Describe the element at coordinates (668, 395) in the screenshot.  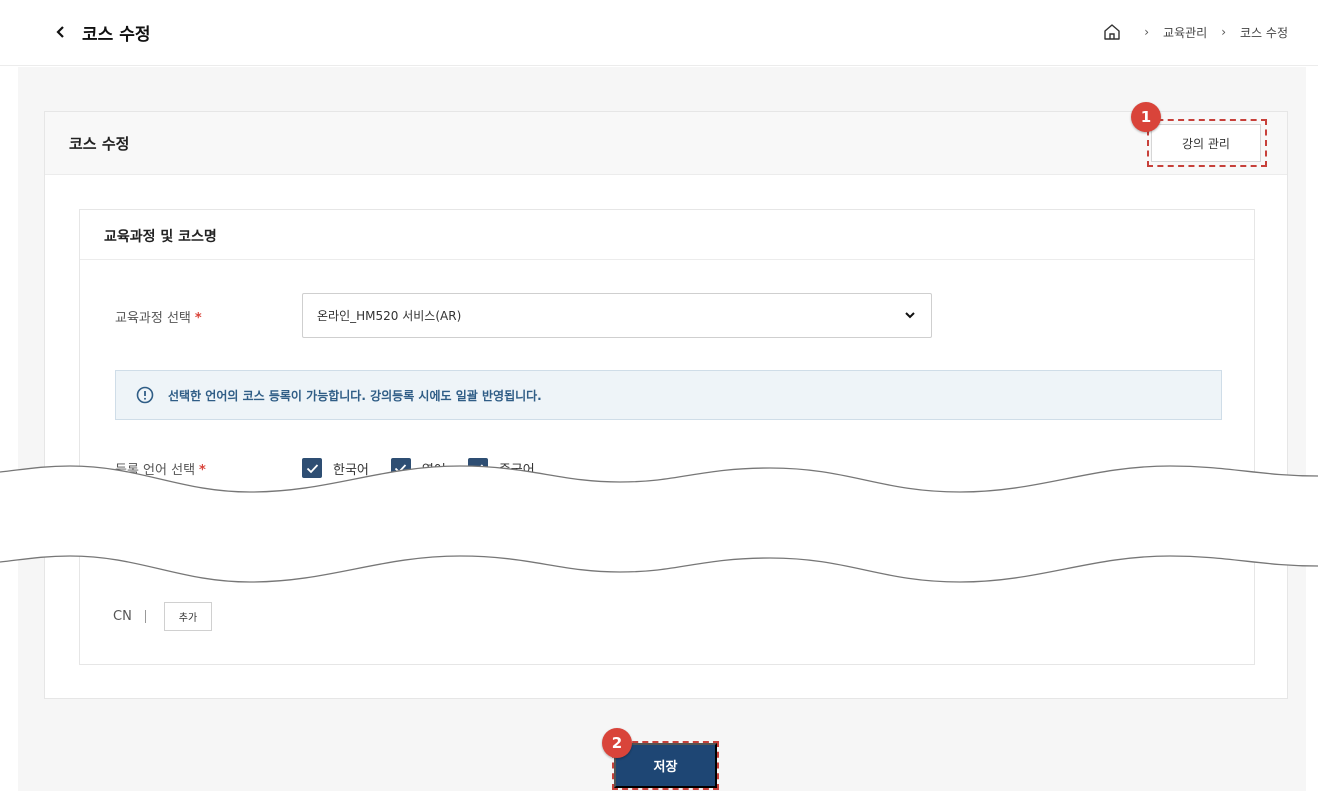
I see `info-notice: 선택한 언어의 코스 등록이 가능합니다. 강의등록 시에도 일괄 반영됩니다.` at that location.